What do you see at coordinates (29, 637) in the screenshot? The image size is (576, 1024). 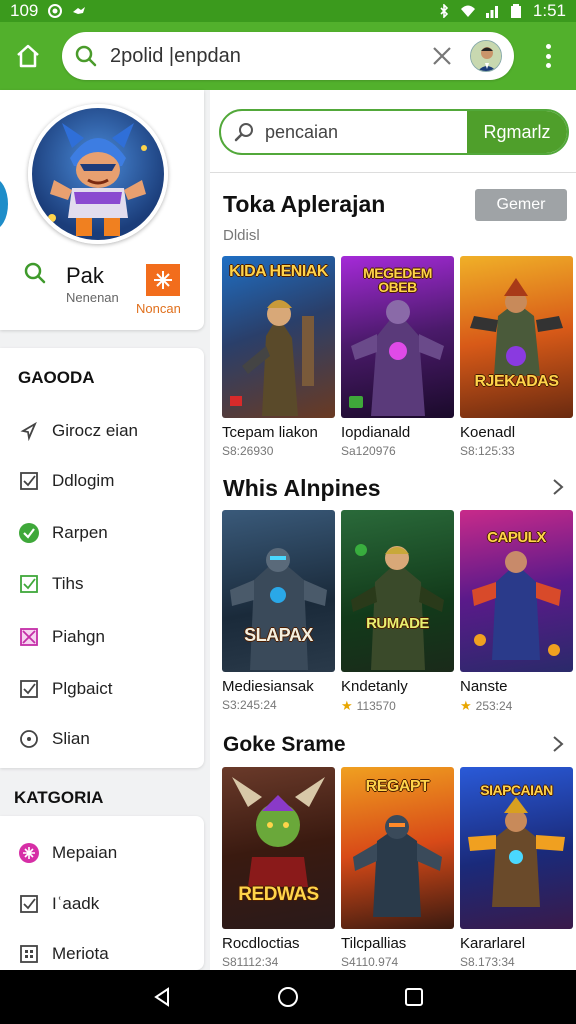 I see `crossed-box-icon` at bounding box center [29, 637].